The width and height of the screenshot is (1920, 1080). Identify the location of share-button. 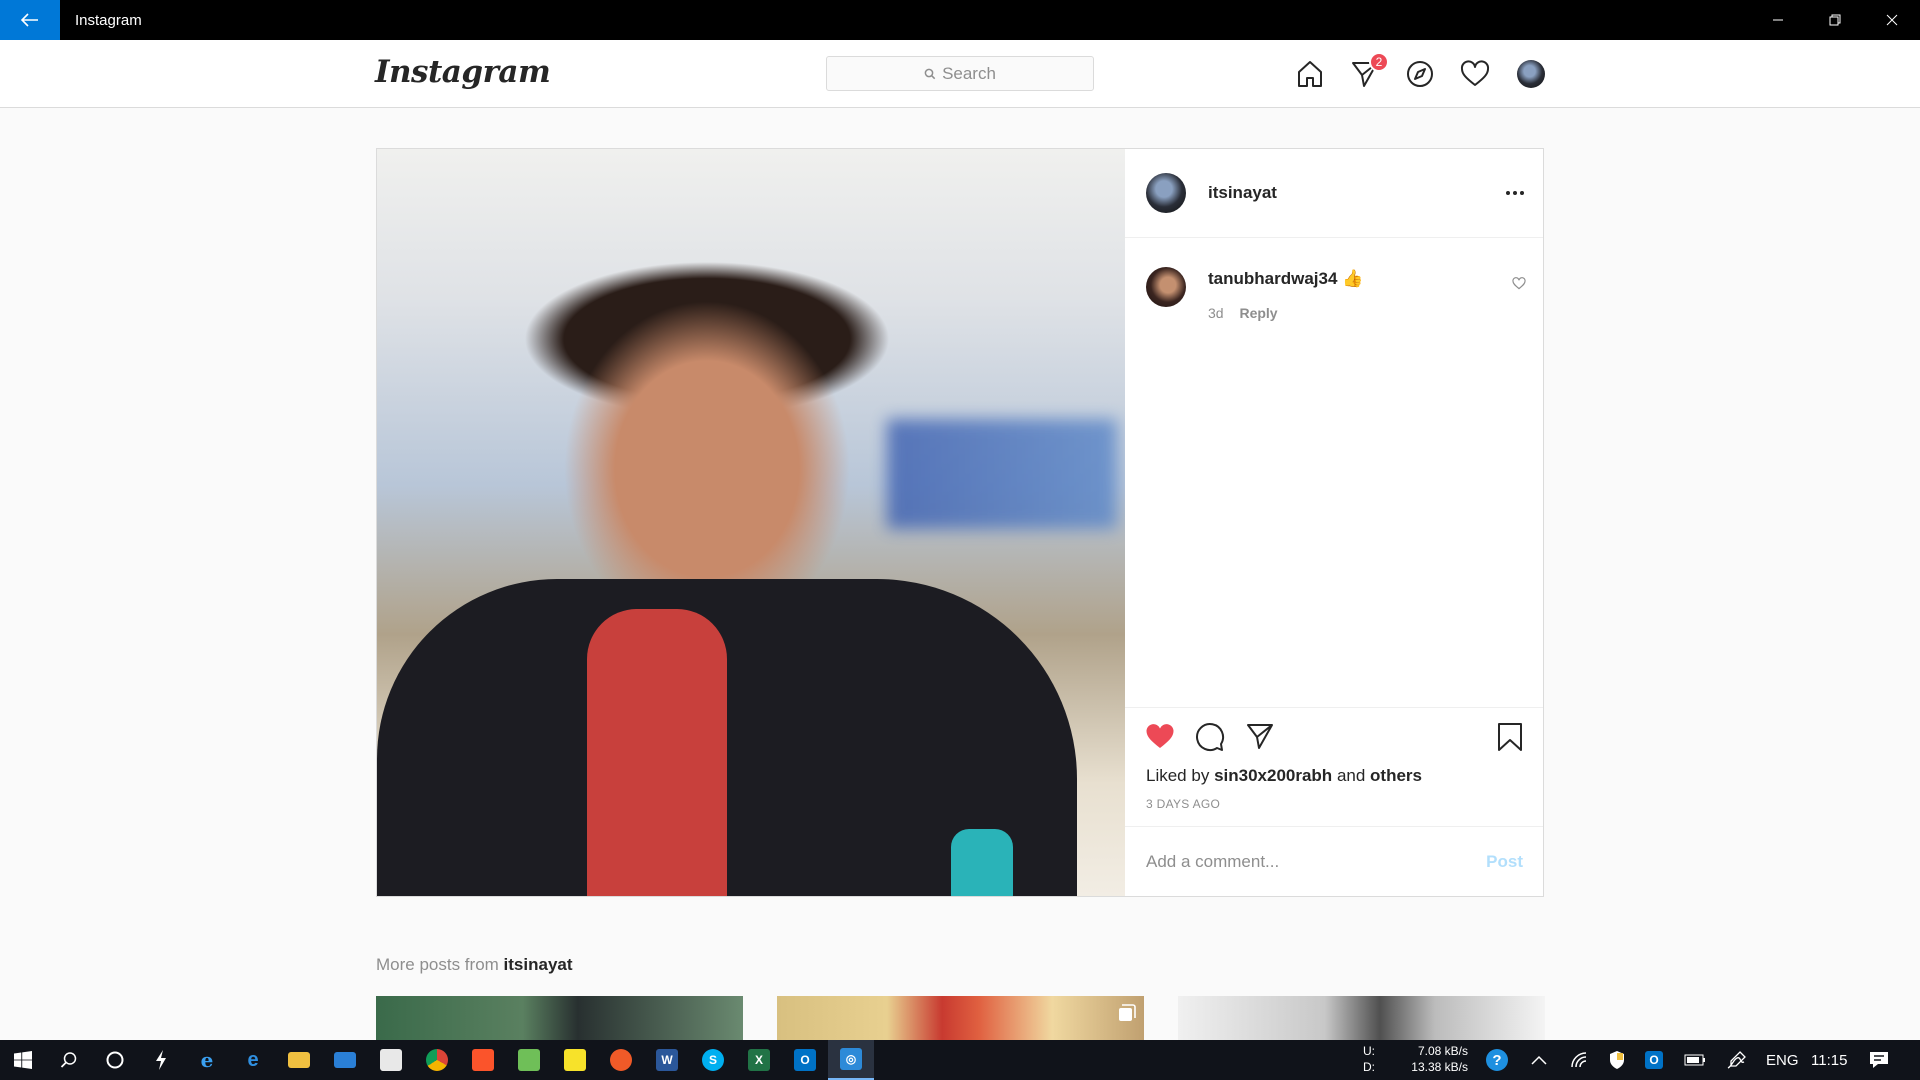
(1260, 738).